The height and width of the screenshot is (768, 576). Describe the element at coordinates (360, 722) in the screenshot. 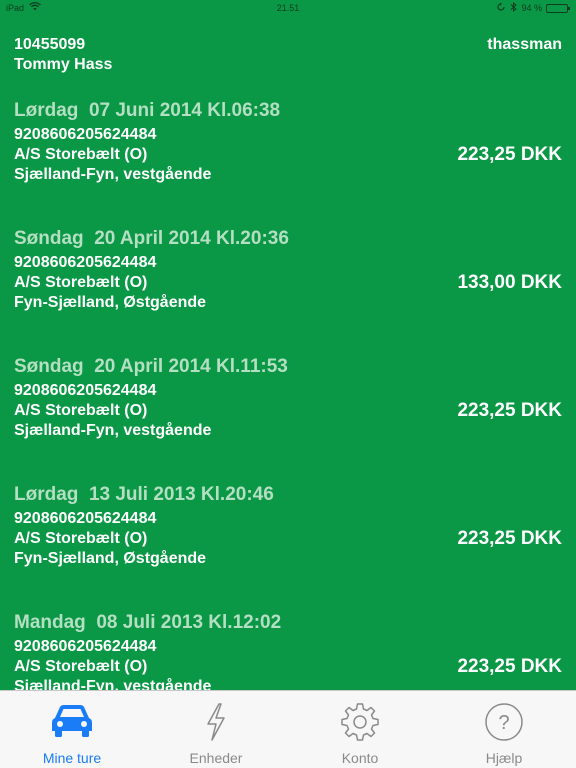

I see `gear-icon` at that location.